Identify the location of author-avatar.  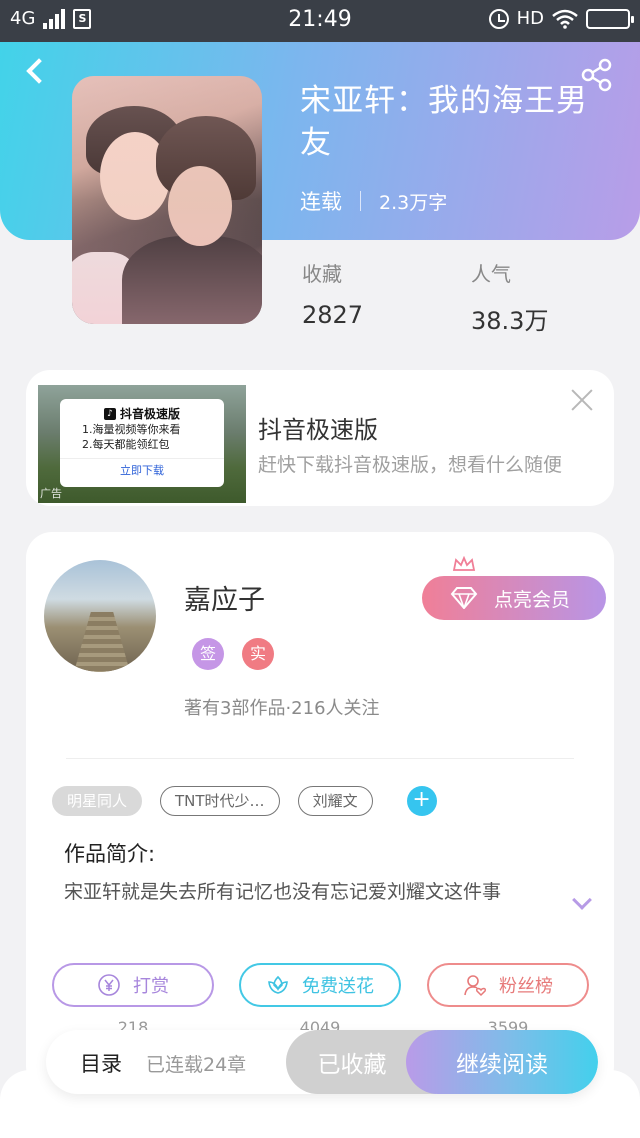
(100, 616).